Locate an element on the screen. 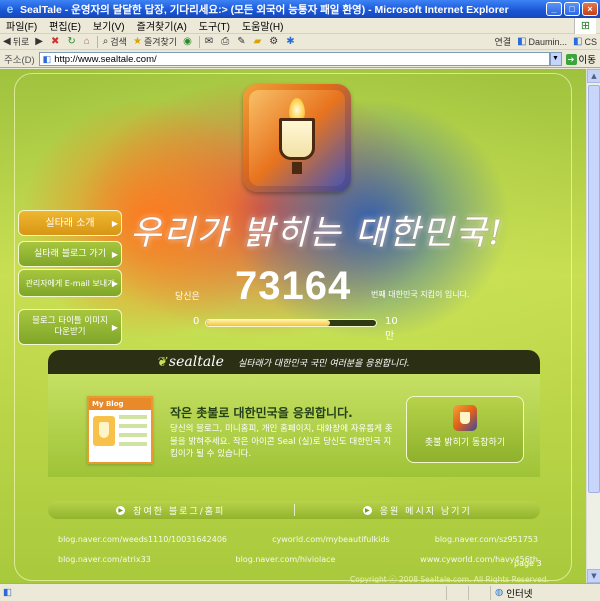 The height and width of the screenshot is (601, 600). about-button: 실타래 소개 ▶ is located at coordinates (70, 223).